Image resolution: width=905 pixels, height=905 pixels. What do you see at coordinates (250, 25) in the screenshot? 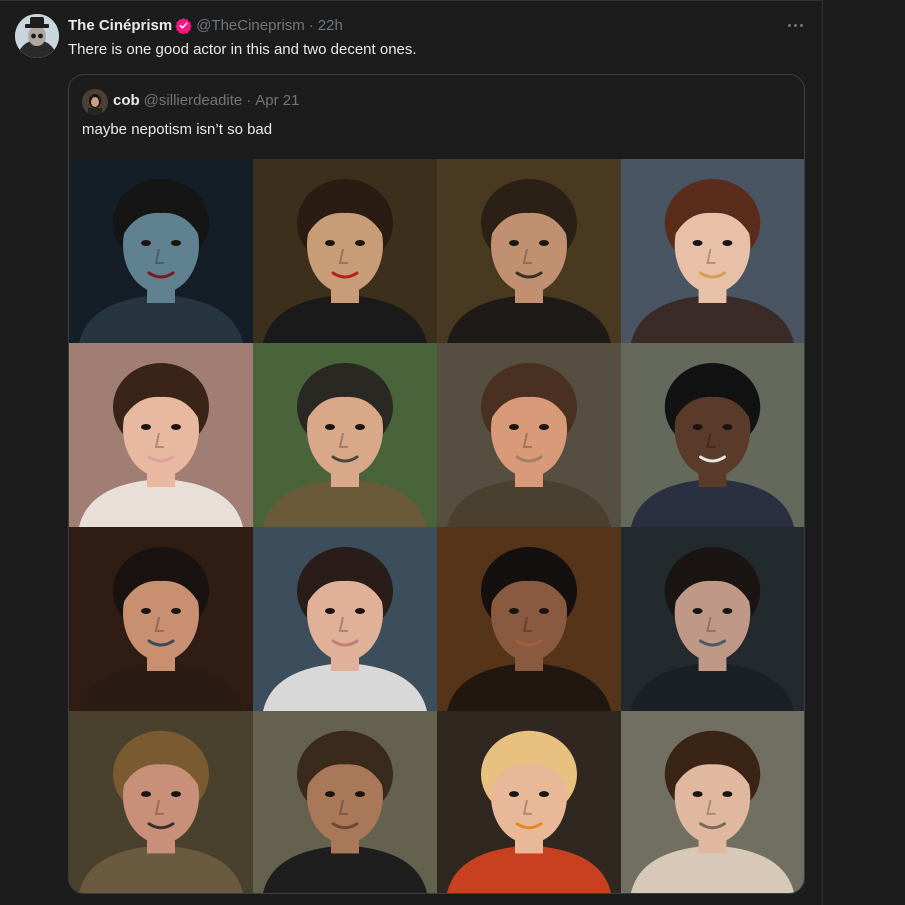
I see `author-handle: @TheCineprism` at bounding box center [250, 25].